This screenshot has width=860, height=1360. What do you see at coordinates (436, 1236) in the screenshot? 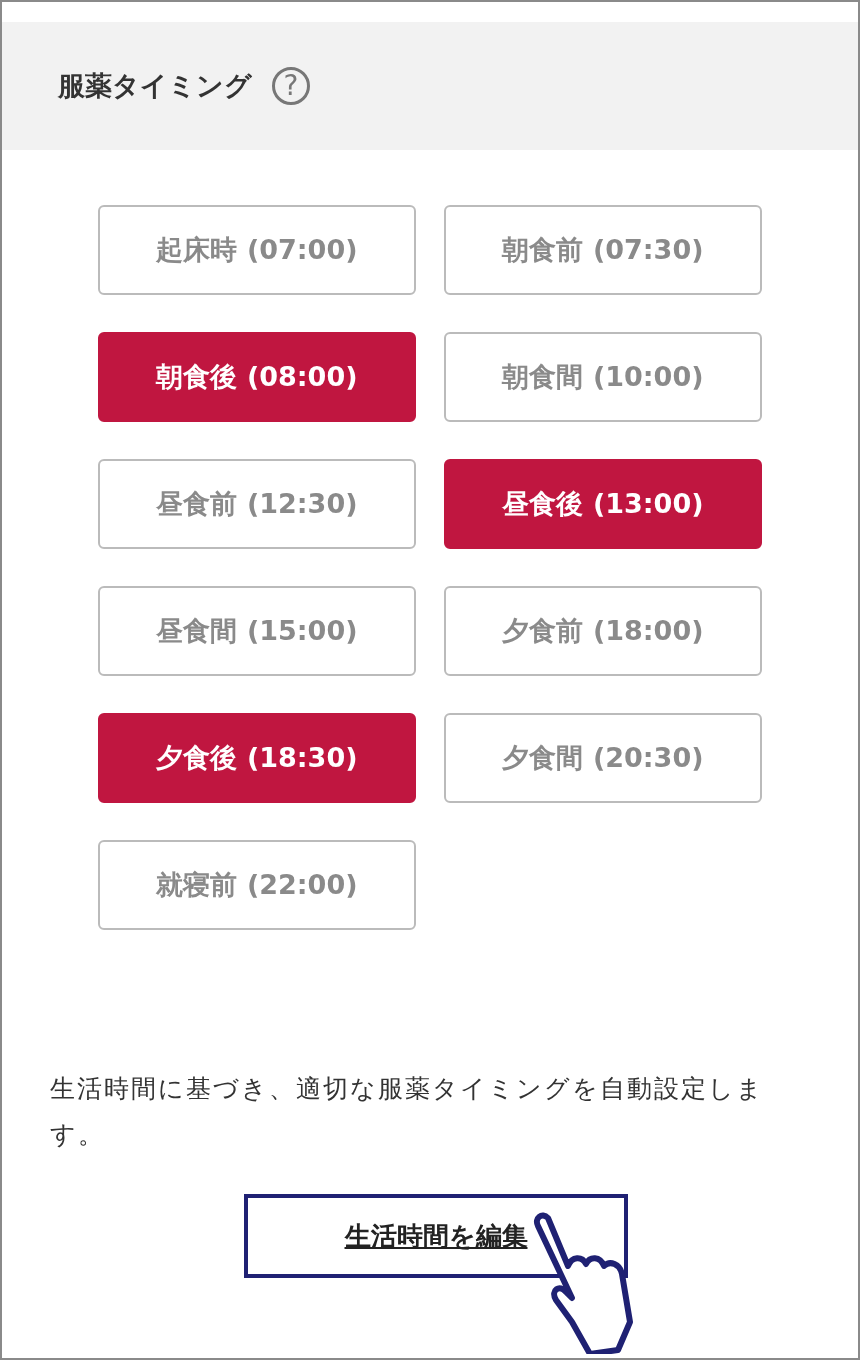
I see `edit-button: 生活時間を編集` at bounding box center [436, 1236].